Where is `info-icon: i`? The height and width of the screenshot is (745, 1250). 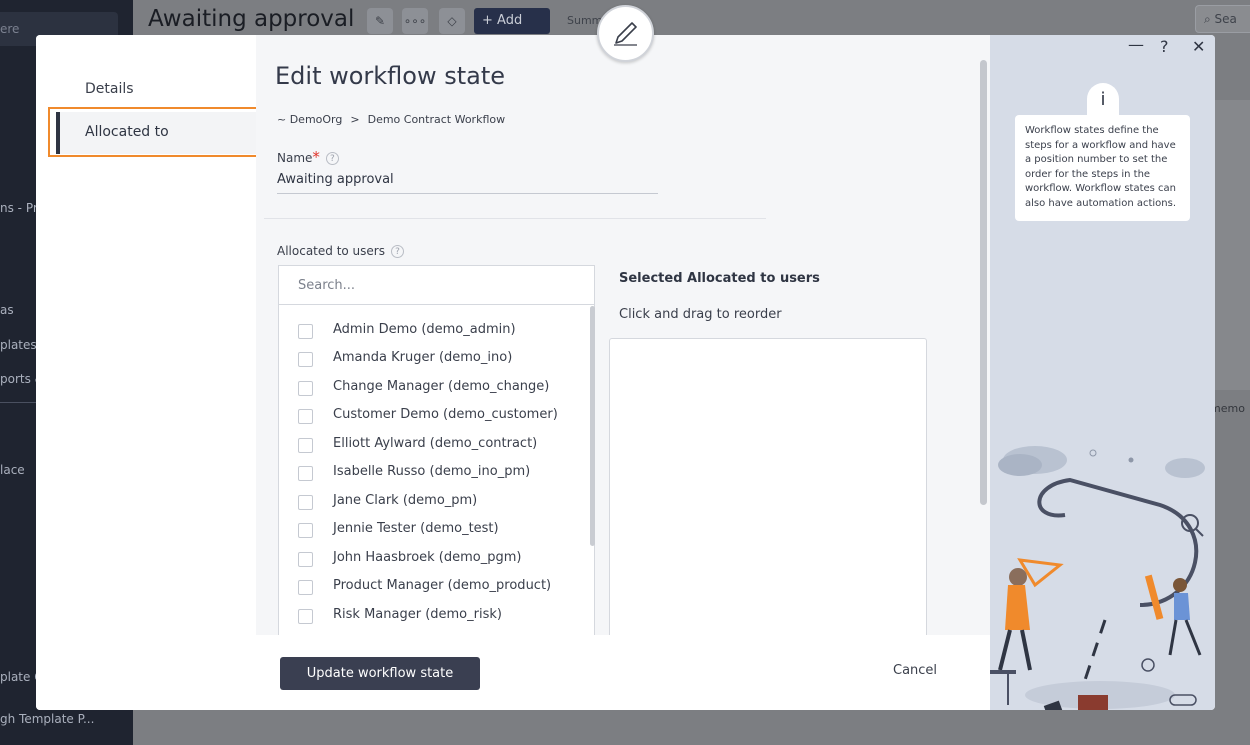 info-icon: i is located at coordinates (1103, 100).